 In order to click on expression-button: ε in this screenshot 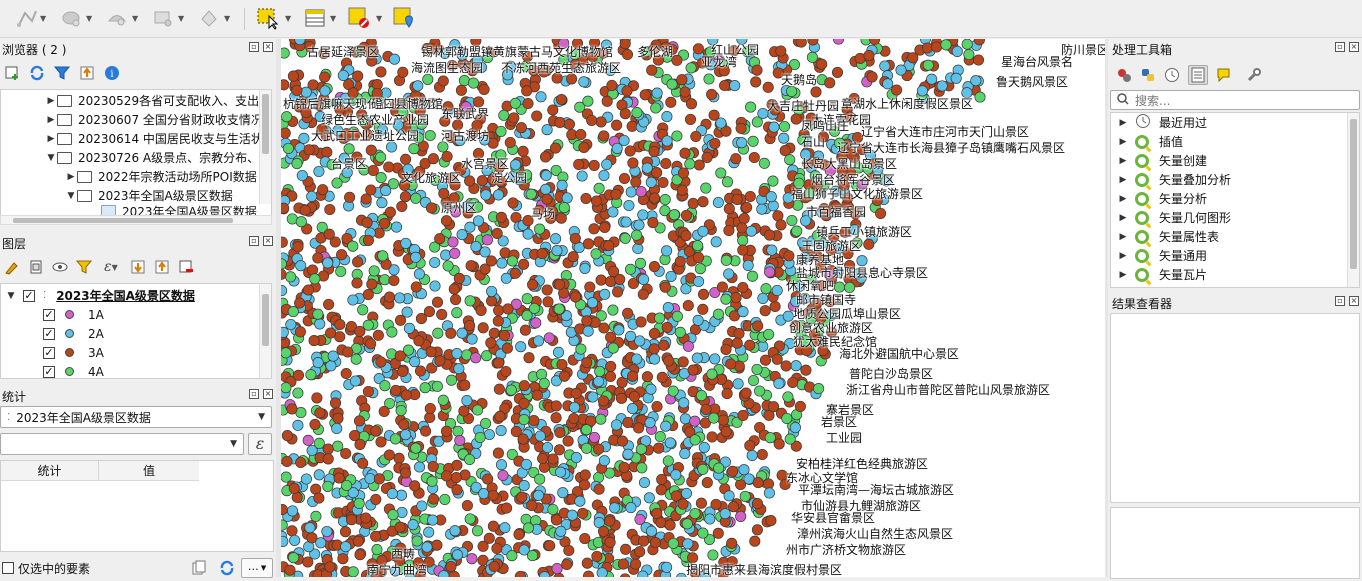, I will do `click(260, 444)`.